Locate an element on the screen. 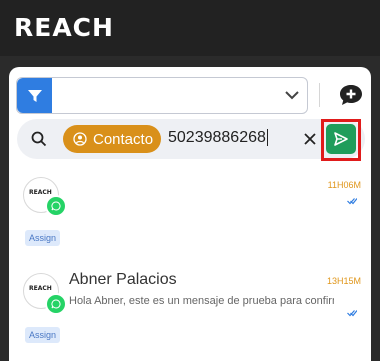 The image size is (380, 361). search-bar: Contacto 50239886268 is located at coordinates (191, 139).